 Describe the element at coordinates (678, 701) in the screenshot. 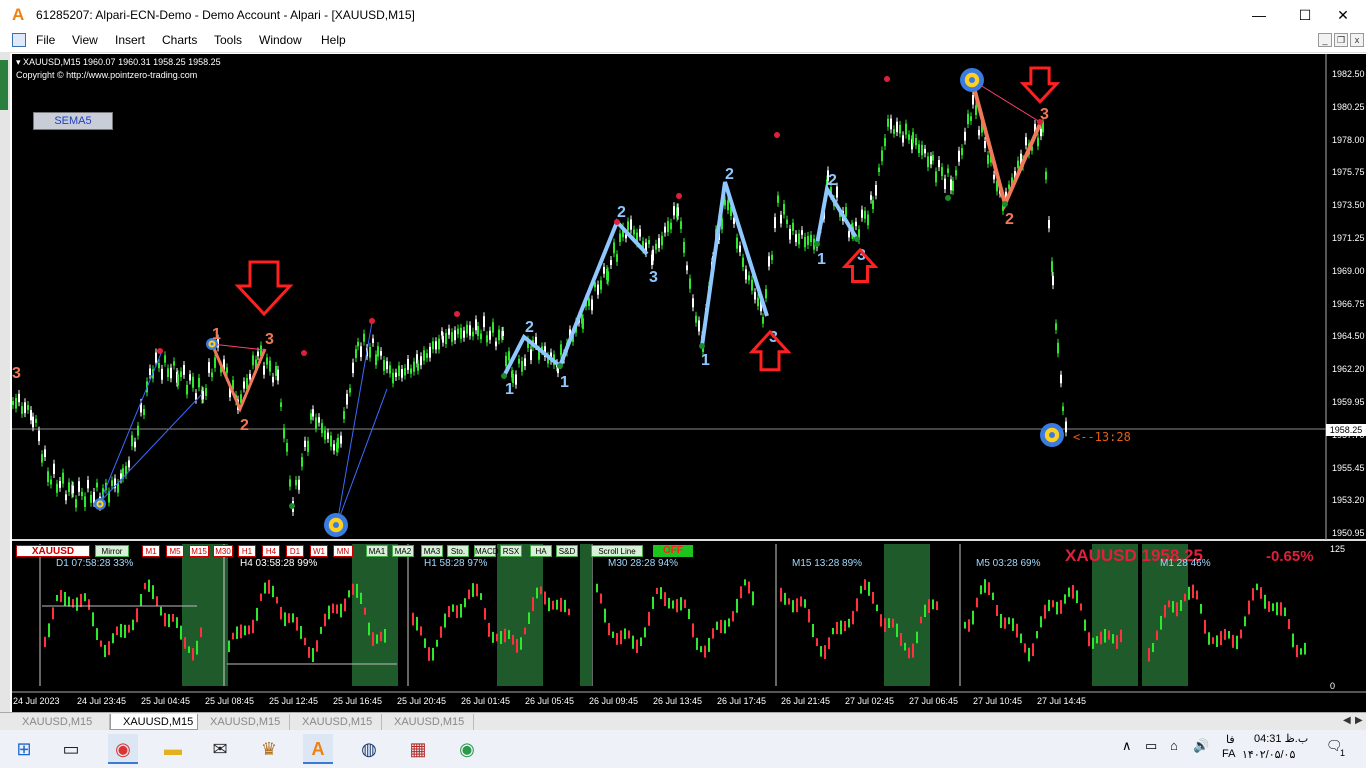

I see `time-axis-label: 26 Jul 13:45` at that location.